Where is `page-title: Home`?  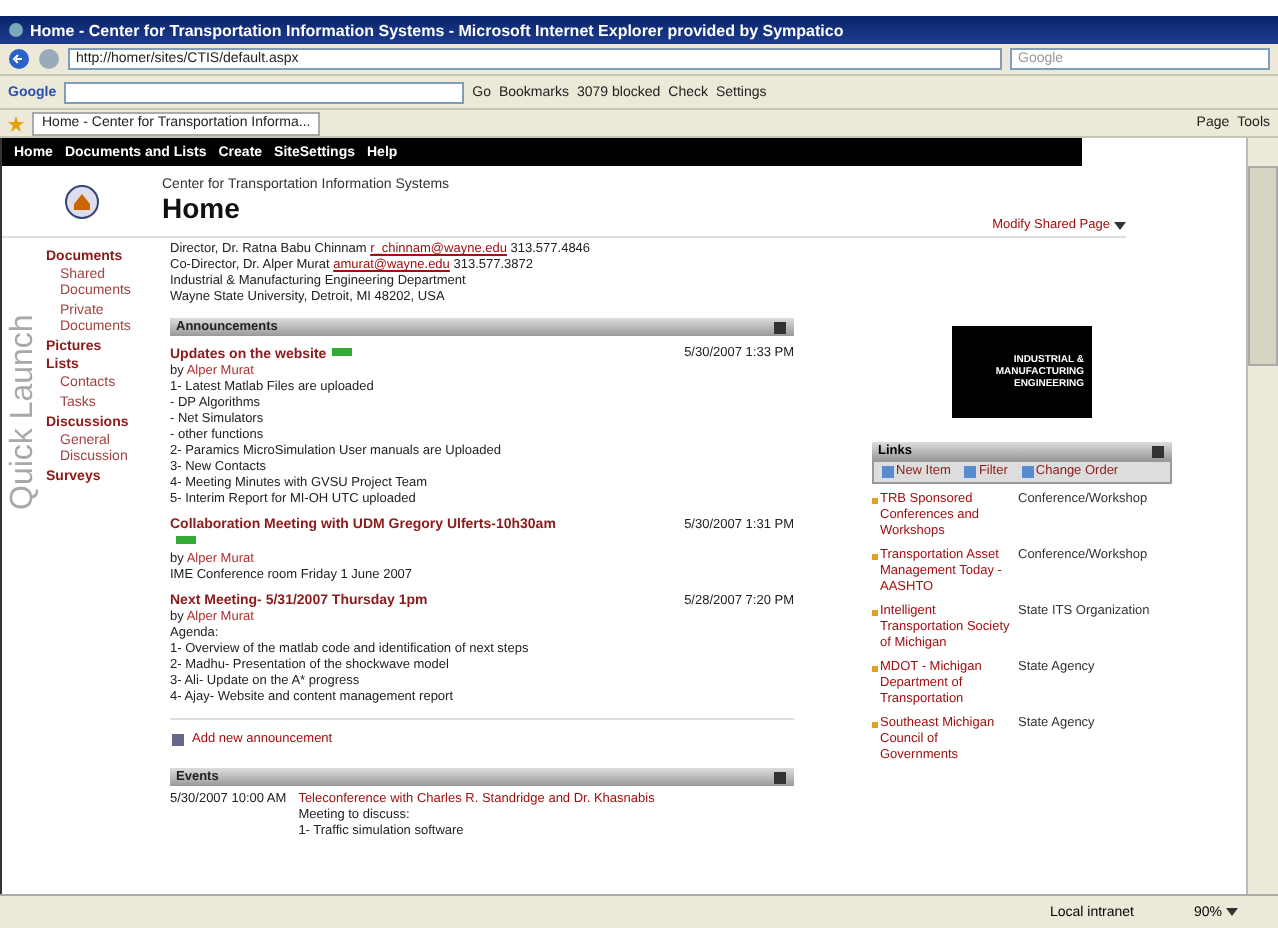 page-title: Home is located at coordinates (202, 208).